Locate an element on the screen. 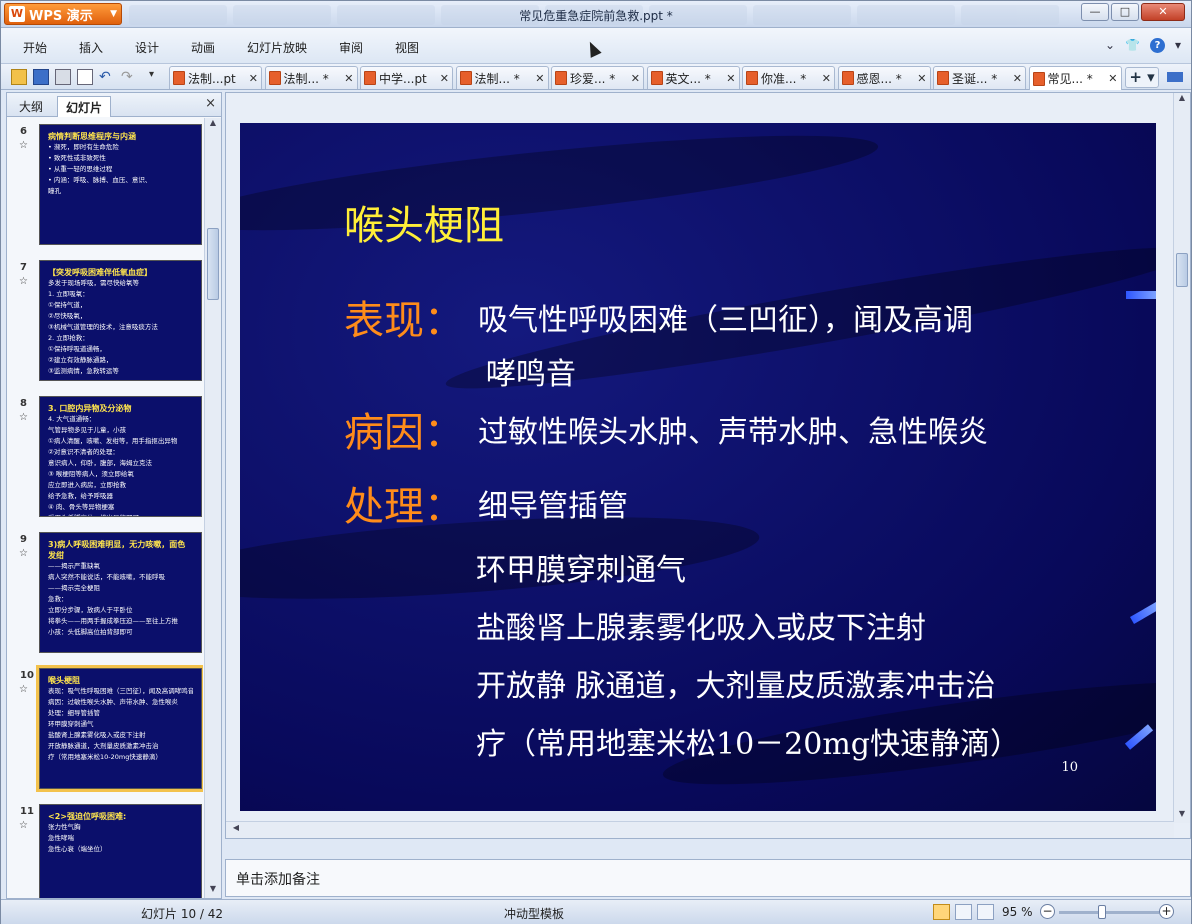  doc-tab: 常见... * ✕ is located at coordinates (1075, 78).